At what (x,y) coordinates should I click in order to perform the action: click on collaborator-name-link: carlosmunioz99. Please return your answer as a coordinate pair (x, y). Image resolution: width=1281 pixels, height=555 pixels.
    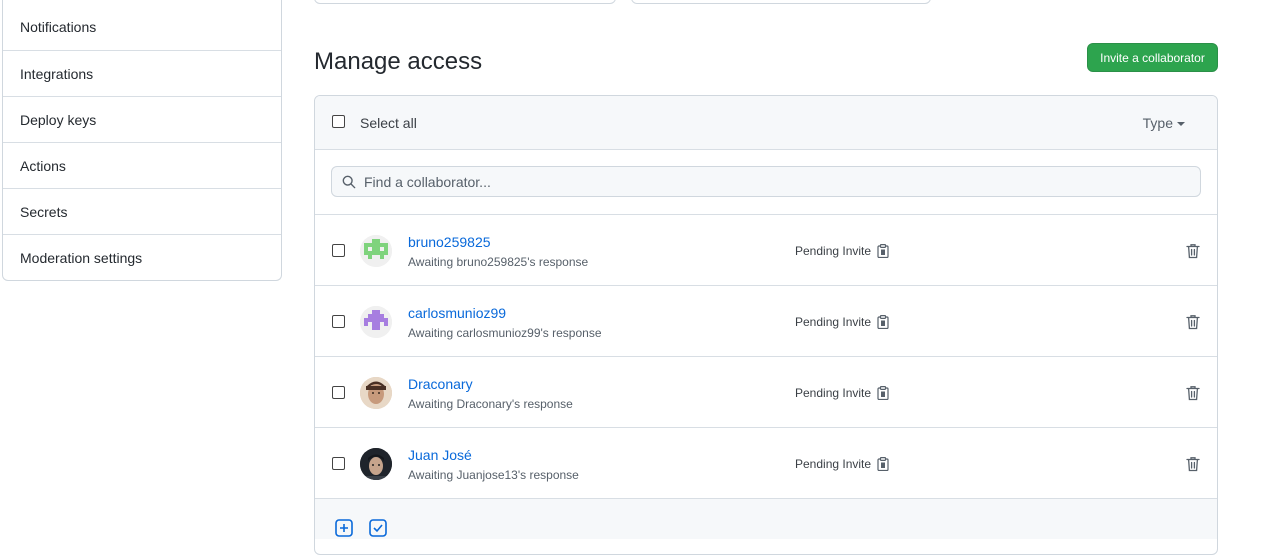
    Looking at the image, I should click on (457, 313).